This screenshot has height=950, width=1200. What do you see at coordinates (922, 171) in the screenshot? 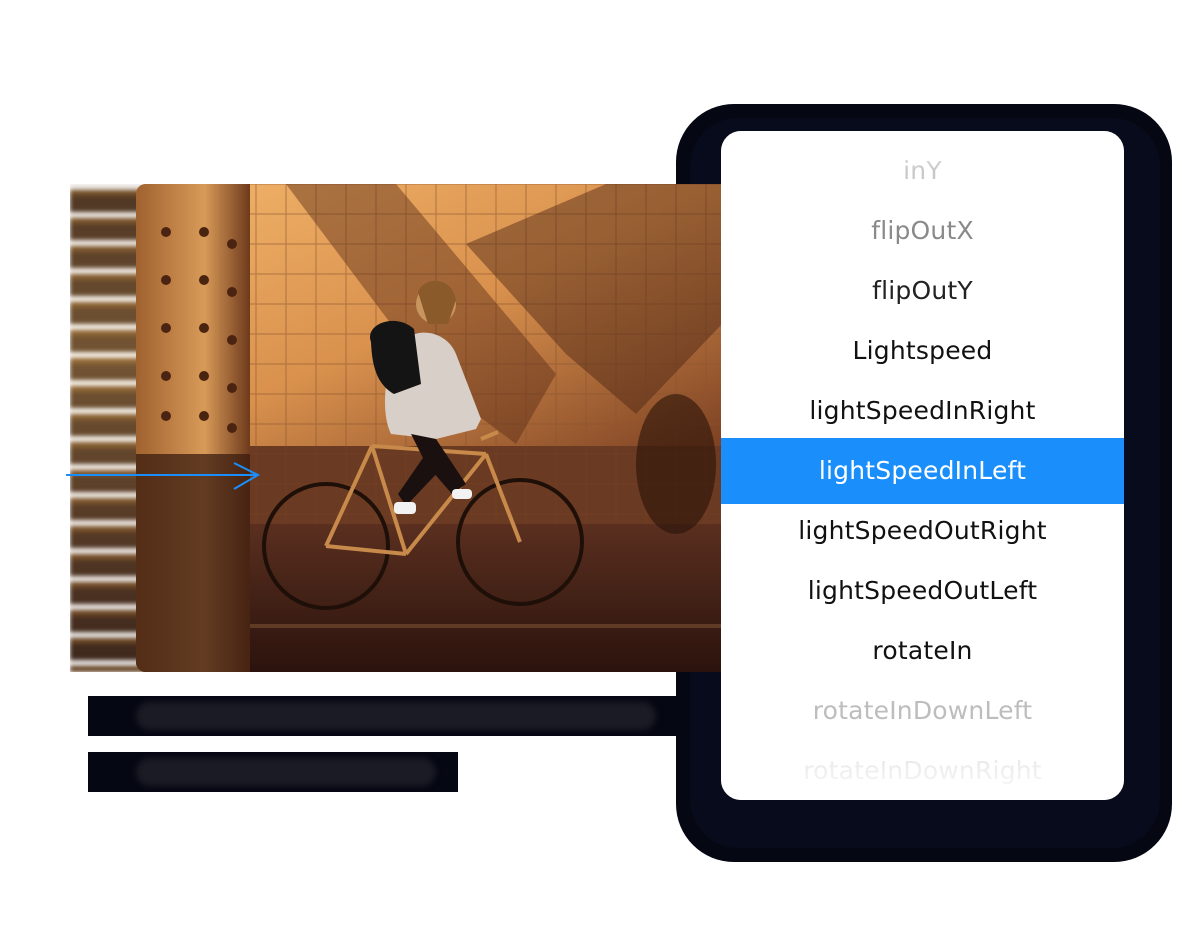
I see `animation-option-iny: inY` at bounding box center [922, 171].